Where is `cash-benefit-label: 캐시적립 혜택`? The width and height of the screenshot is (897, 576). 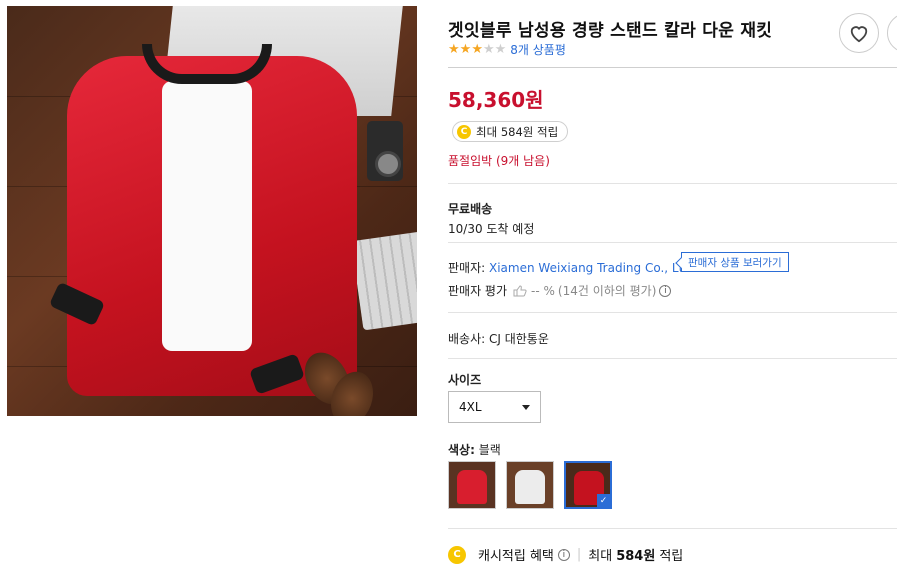 cash-benefit-label: 캐시적립 혜택 is located at coordinates (516, 556).